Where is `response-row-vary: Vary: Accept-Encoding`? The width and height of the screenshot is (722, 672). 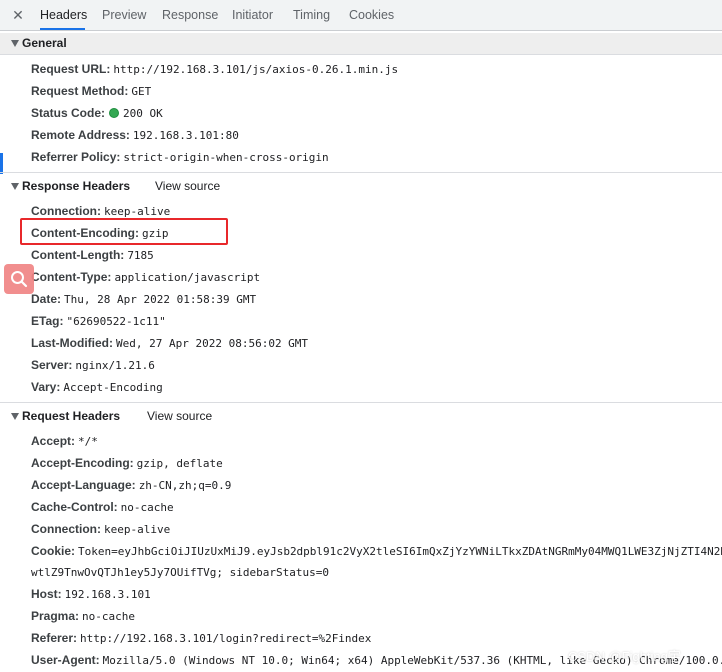
response-row-vary: Vary: Accept-Encoding is located at coordinates (97, 387).